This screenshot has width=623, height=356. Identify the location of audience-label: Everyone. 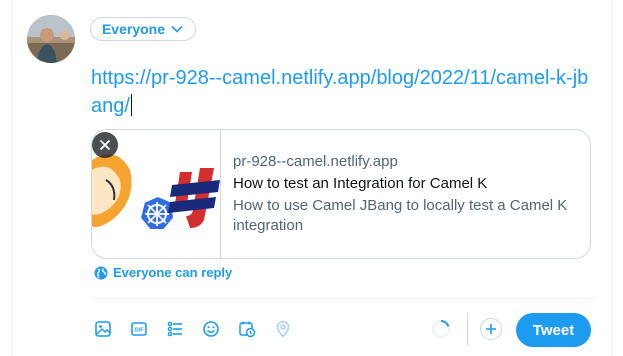
(133, 29).